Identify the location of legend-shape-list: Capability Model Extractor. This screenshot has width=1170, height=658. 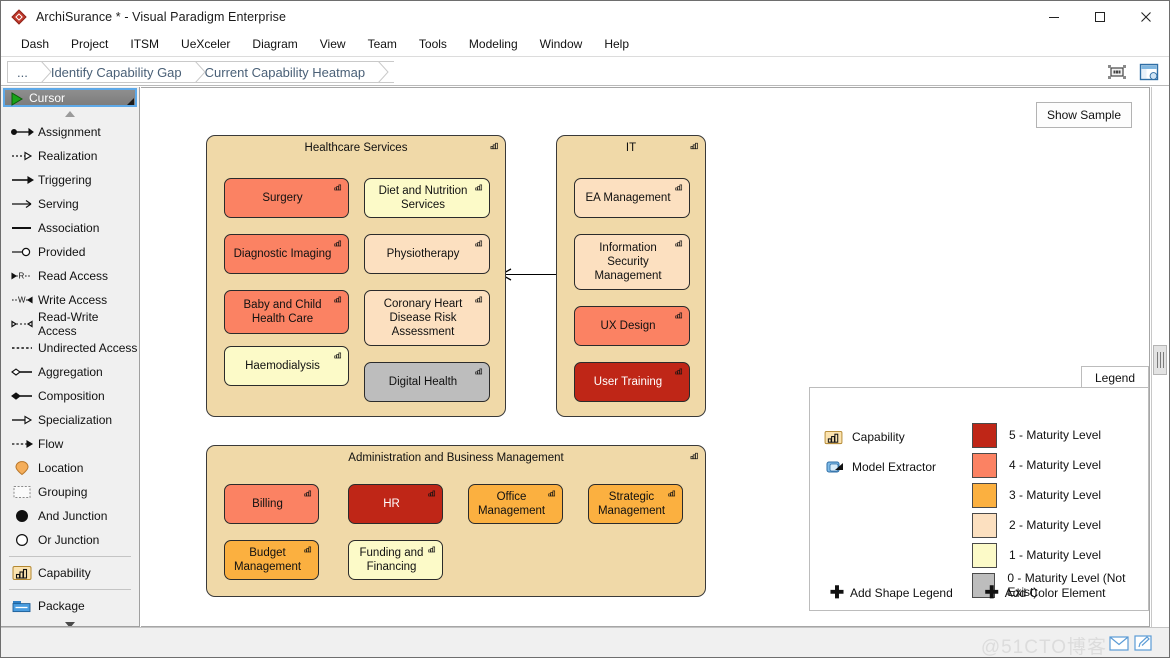
(880, 452).